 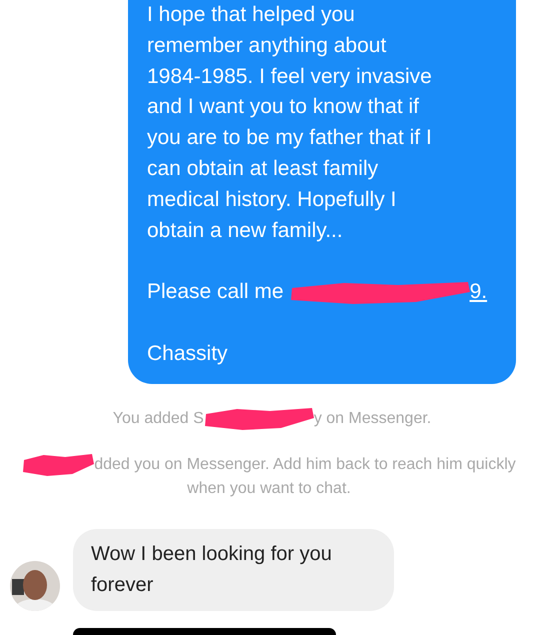 What do you see at coordinates (479, 292) in the screenshot?
I see `phone-link: 9.` at bounding box center [479, 292].